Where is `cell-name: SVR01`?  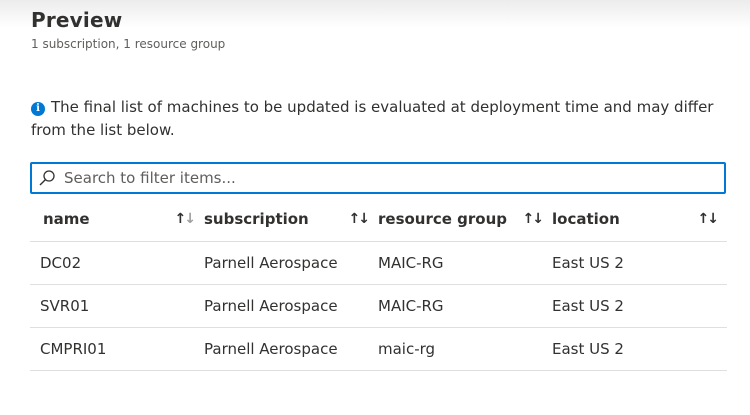
cell-name: SVR01 is located at coordinates (117, 306).